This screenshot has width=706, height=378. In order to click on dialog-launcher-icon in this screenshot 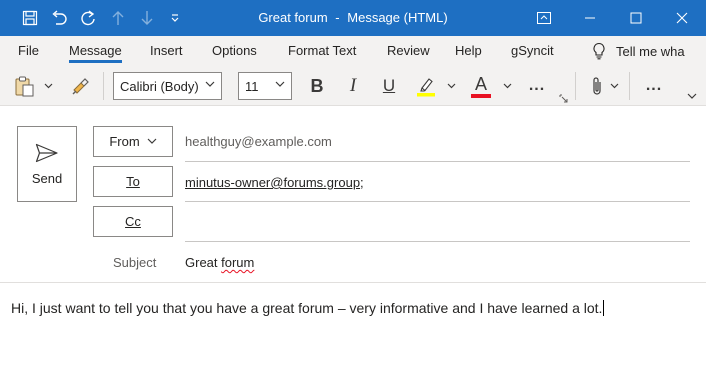, I will do `click(563, 98)`.